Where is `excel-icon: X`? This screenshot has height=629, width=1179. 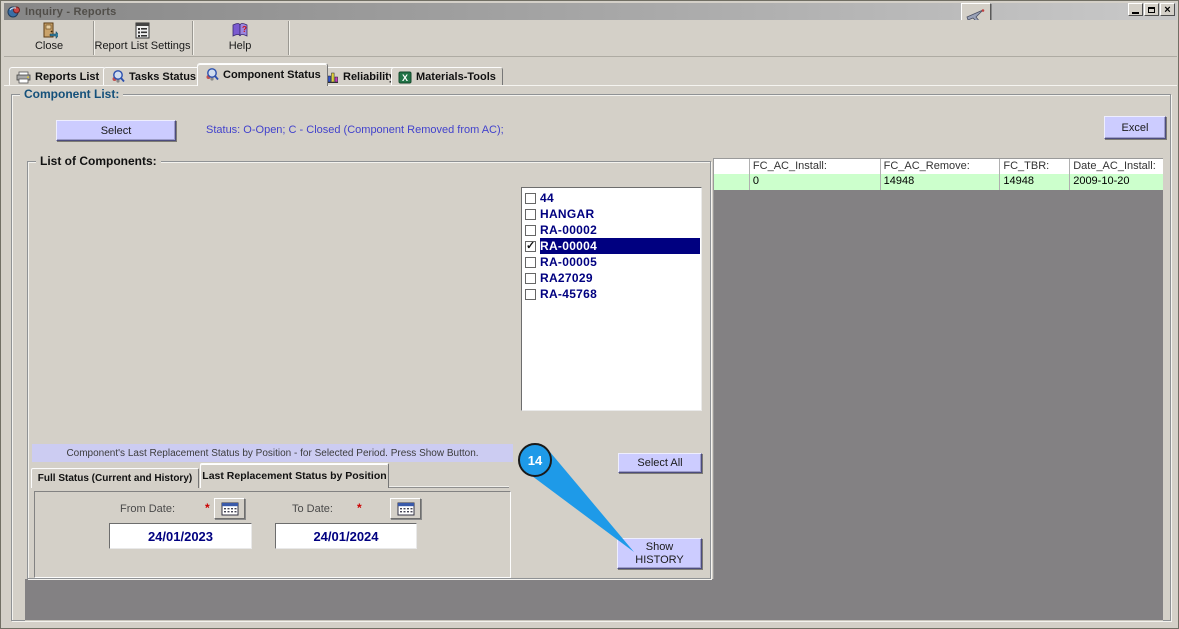
excel-icon: X is located at coordinates (405, 77).